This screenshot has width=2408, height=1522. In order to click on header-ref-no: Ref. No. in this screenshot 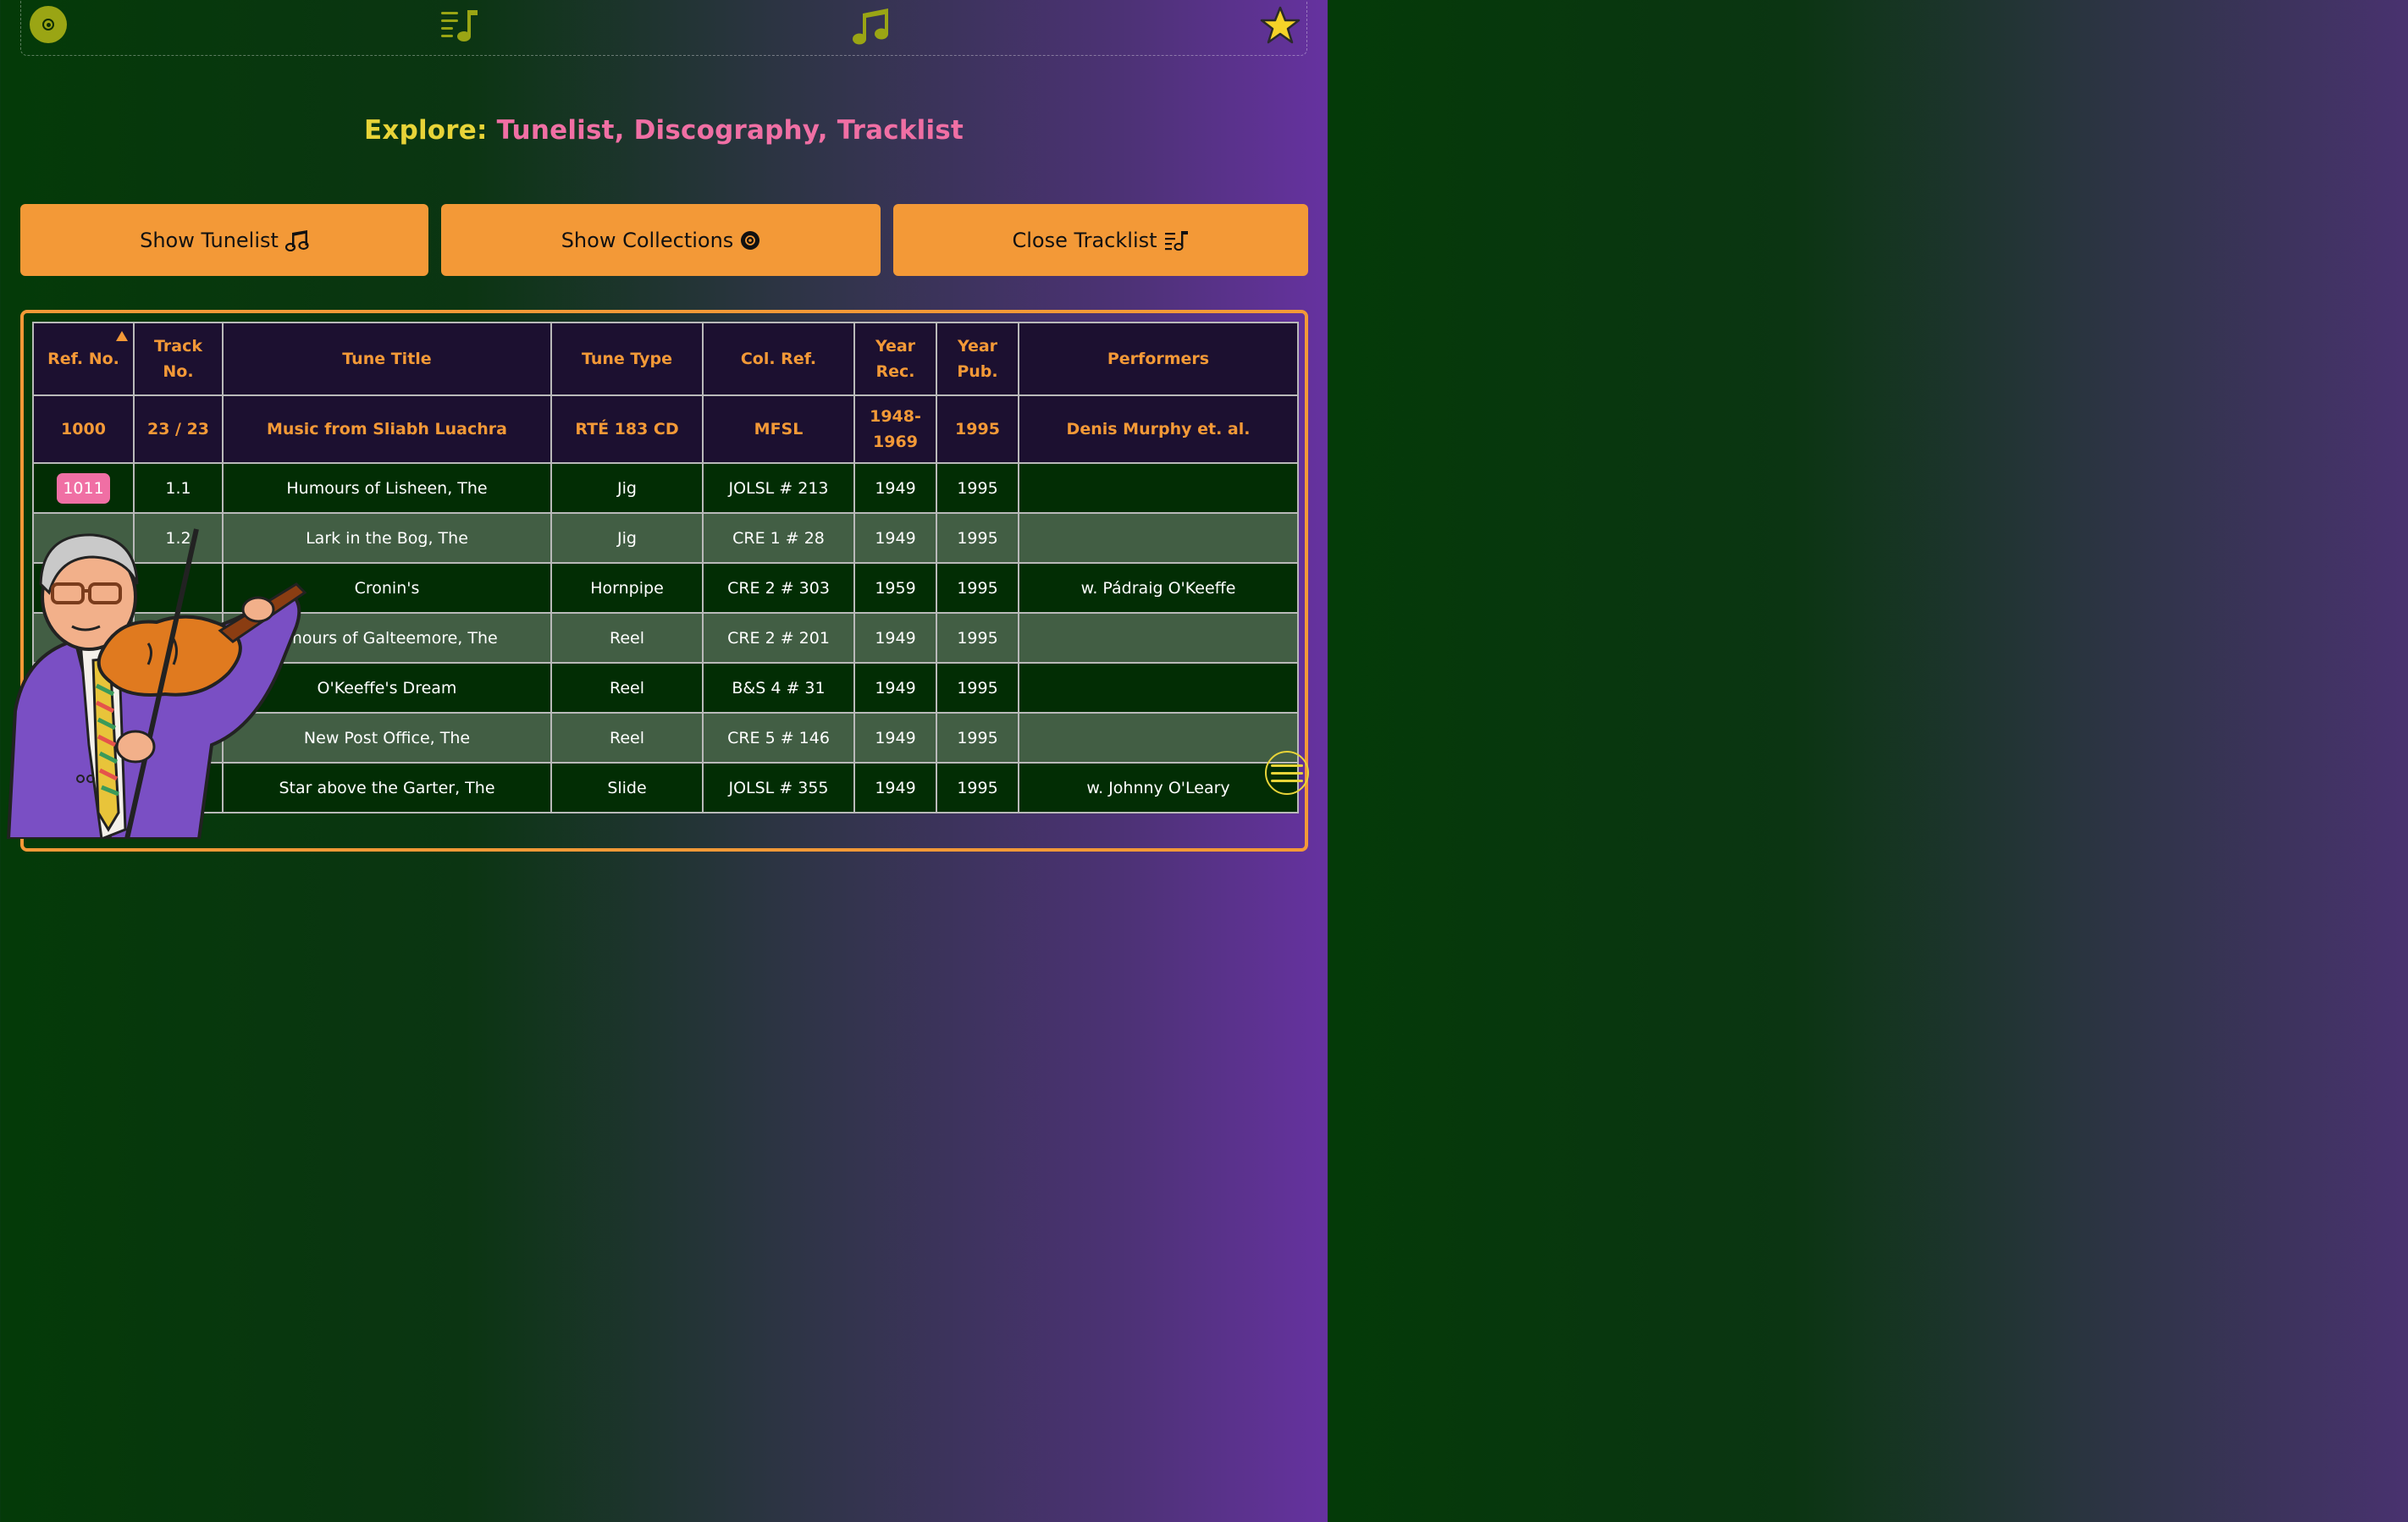, I will do `click(83, 359)`.